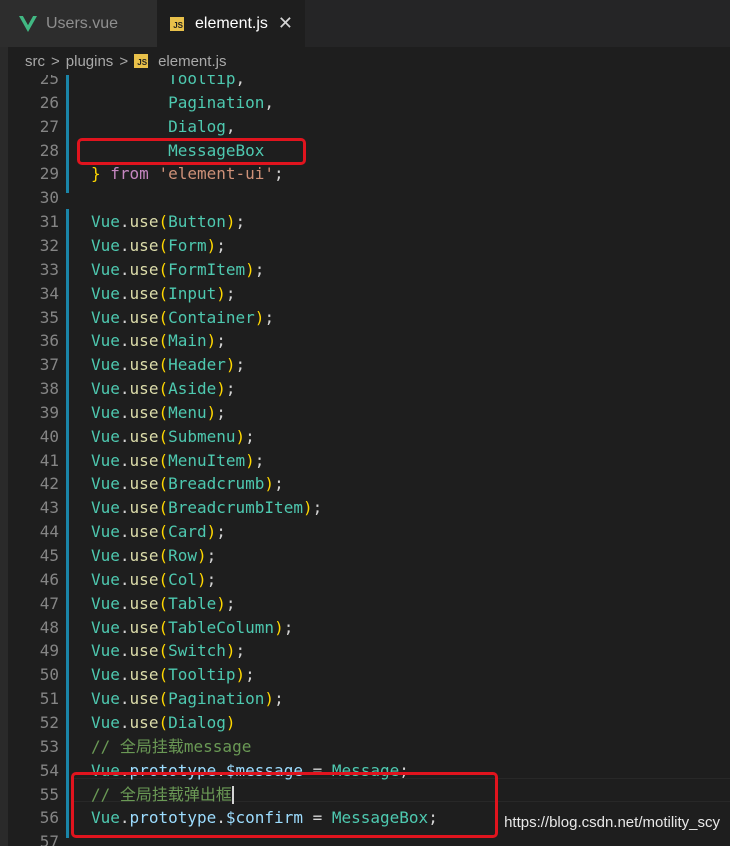 The height and width of the screenshot is (846, 730). What do you see at coordinates (49, 269) in the screenshot?
I see `line-number: 33` at bounding box center [49, 269].